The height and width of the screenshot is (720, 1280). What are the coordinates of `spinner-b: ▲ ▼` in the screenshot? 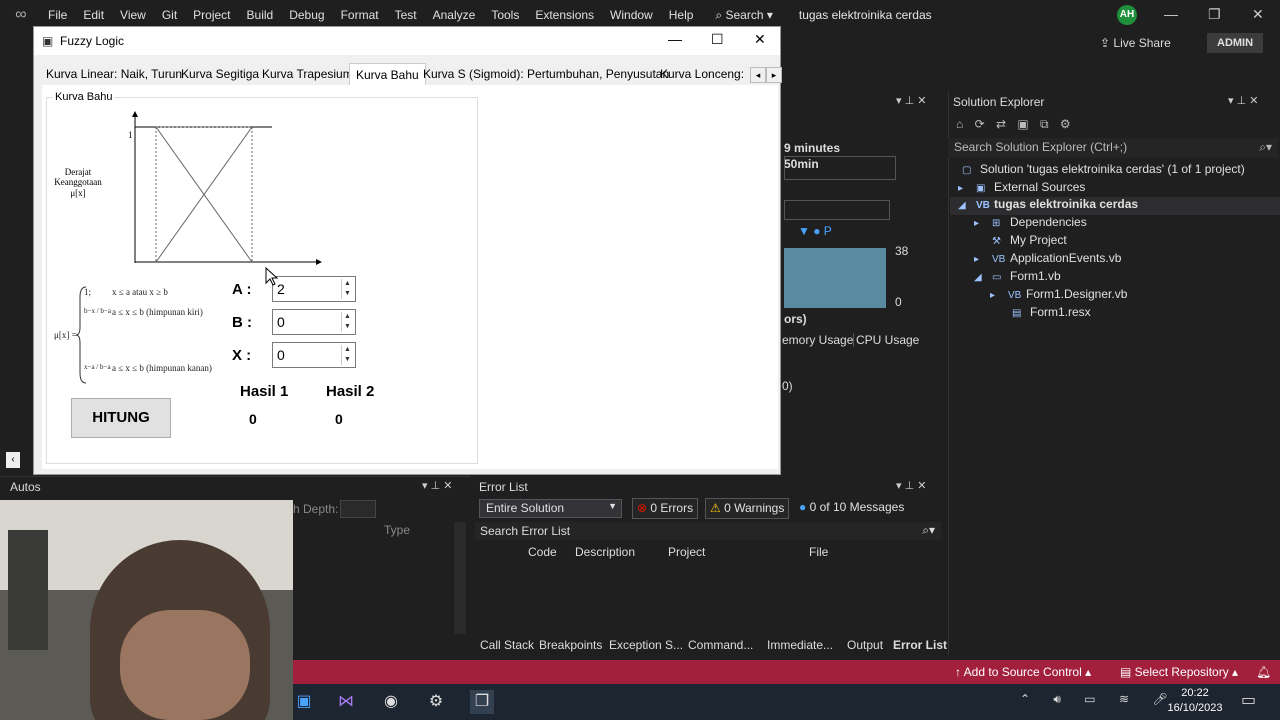 It's located at (347, 322).